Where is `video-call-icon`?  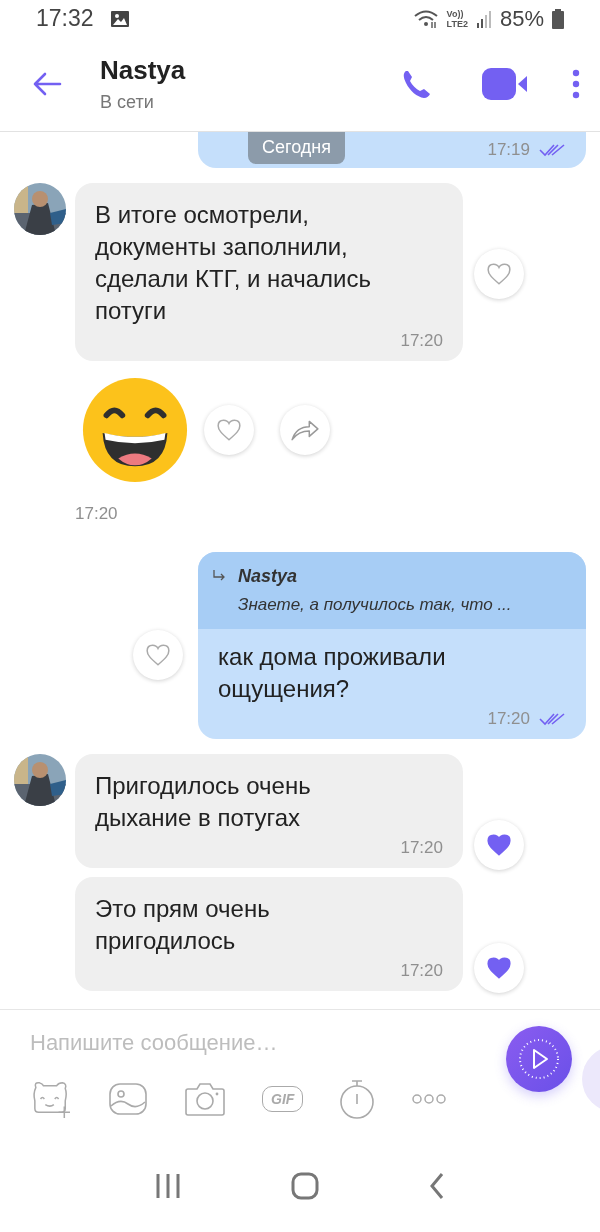 video-call-icon is located at coordinates (505, 84).